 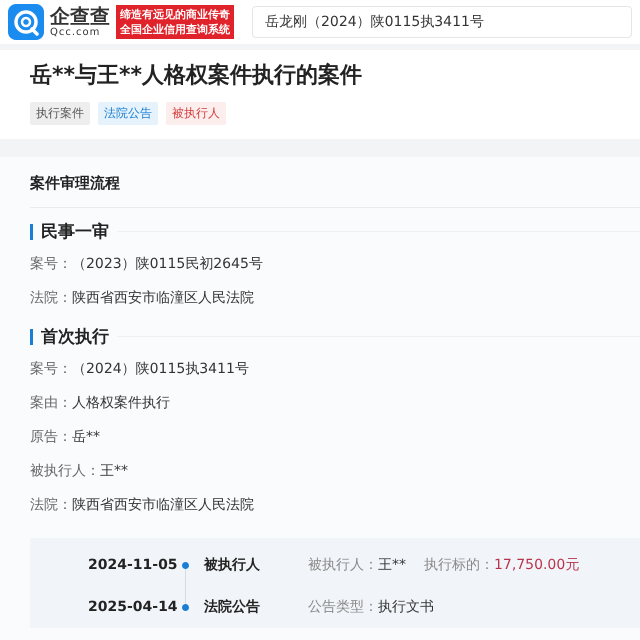 What do you see at coordinates (537, 565) in the screenshot?
I see `detail-value: 17,750.00元` at bounding box center [537, 565].